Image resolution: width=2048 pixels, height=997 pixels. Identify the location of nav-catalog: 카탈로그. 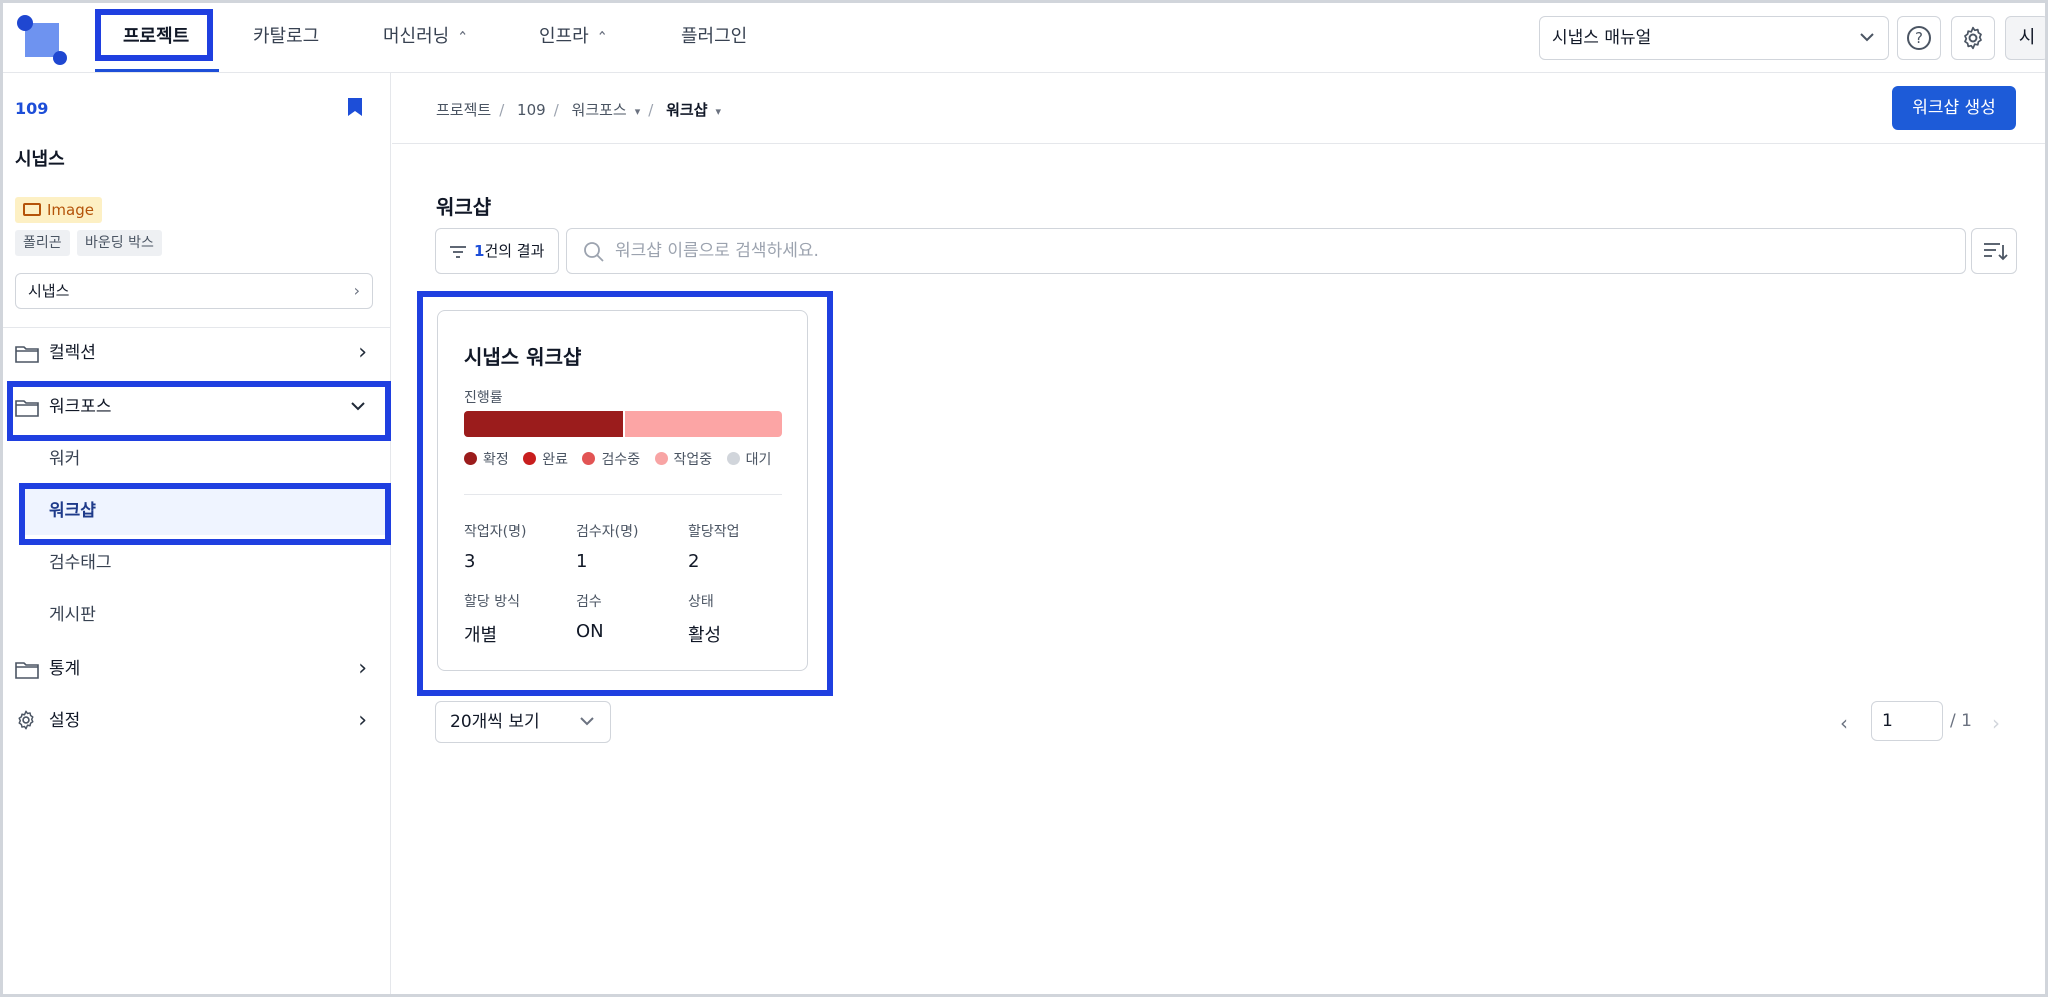
(286, 38).